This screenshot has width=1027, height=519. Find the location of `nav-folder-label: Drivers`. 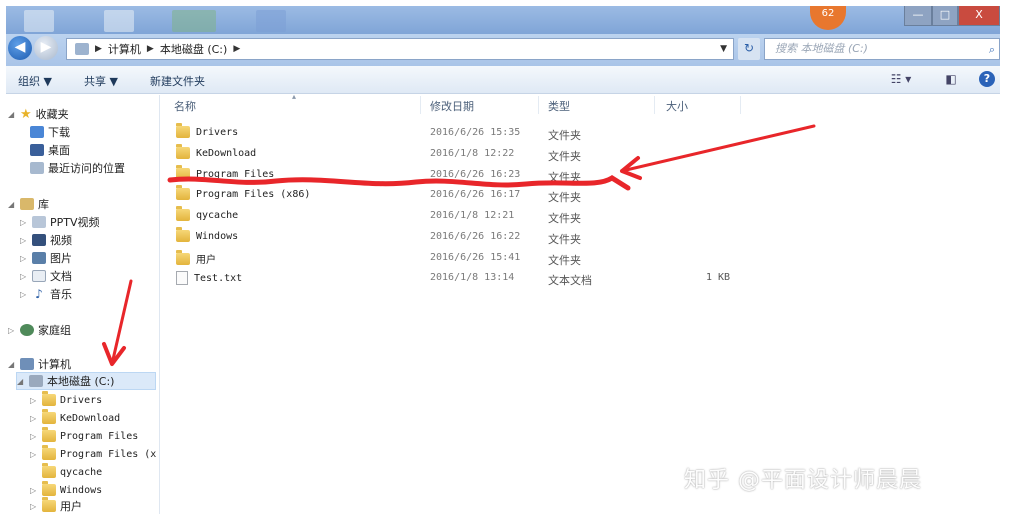

nav-folder-label: Drivers is located at coordinates (81, 400).